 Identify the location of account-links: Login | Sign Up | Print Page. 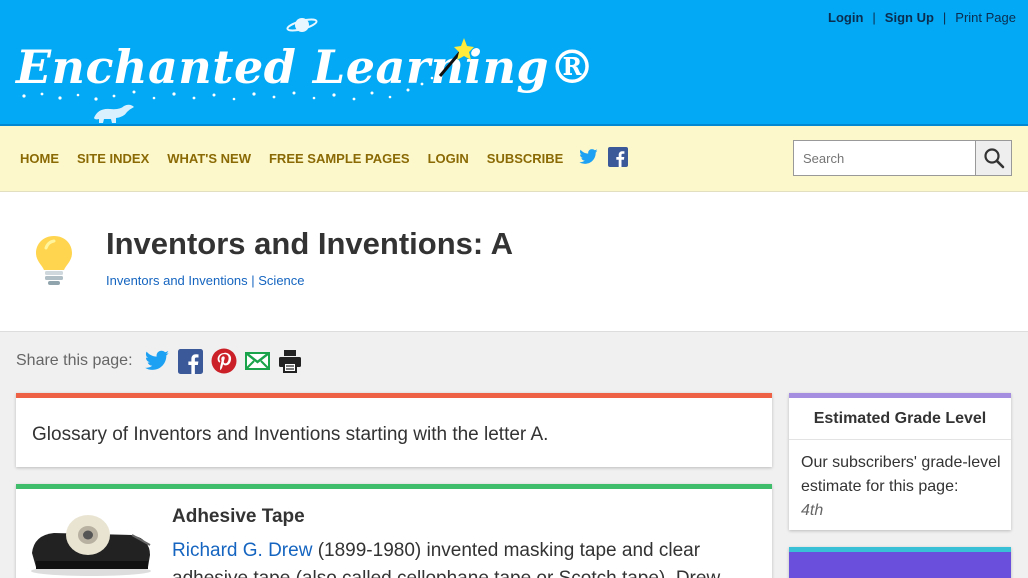
(922, 17).